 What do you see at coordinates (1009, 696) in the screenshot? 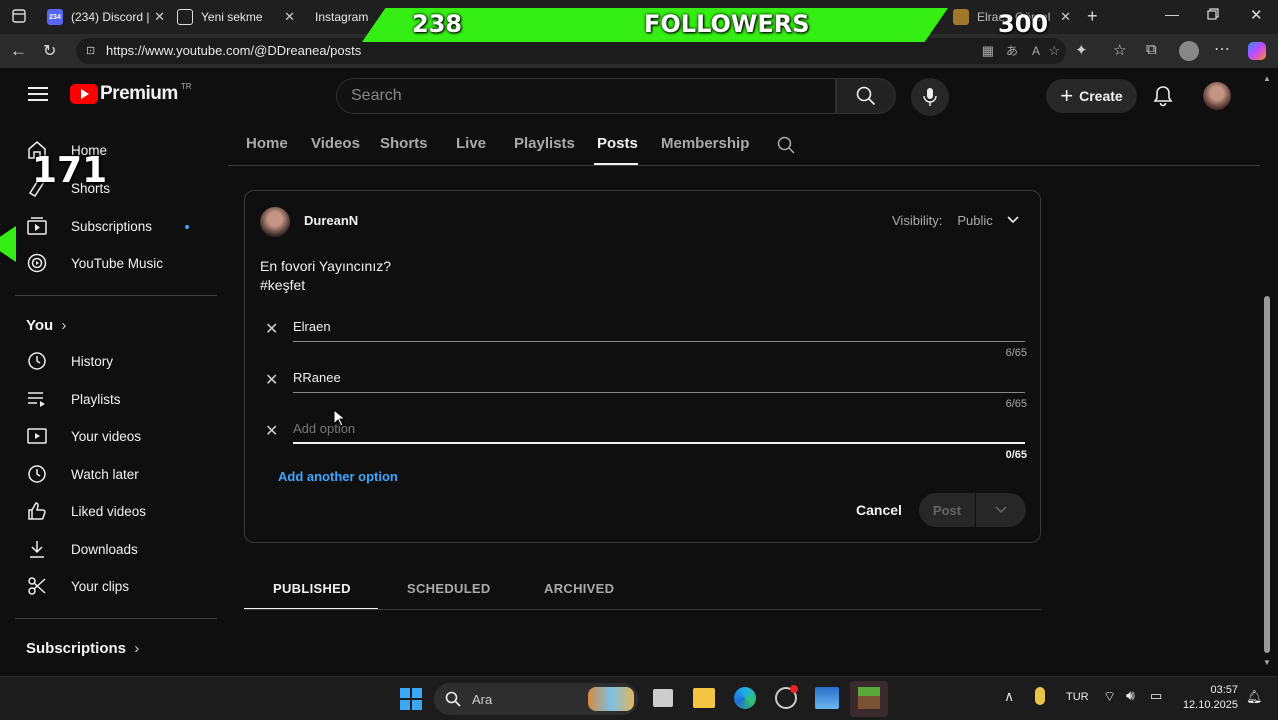
I see `chevron-up-icon: ∧` at bounding box center [1009, 696].